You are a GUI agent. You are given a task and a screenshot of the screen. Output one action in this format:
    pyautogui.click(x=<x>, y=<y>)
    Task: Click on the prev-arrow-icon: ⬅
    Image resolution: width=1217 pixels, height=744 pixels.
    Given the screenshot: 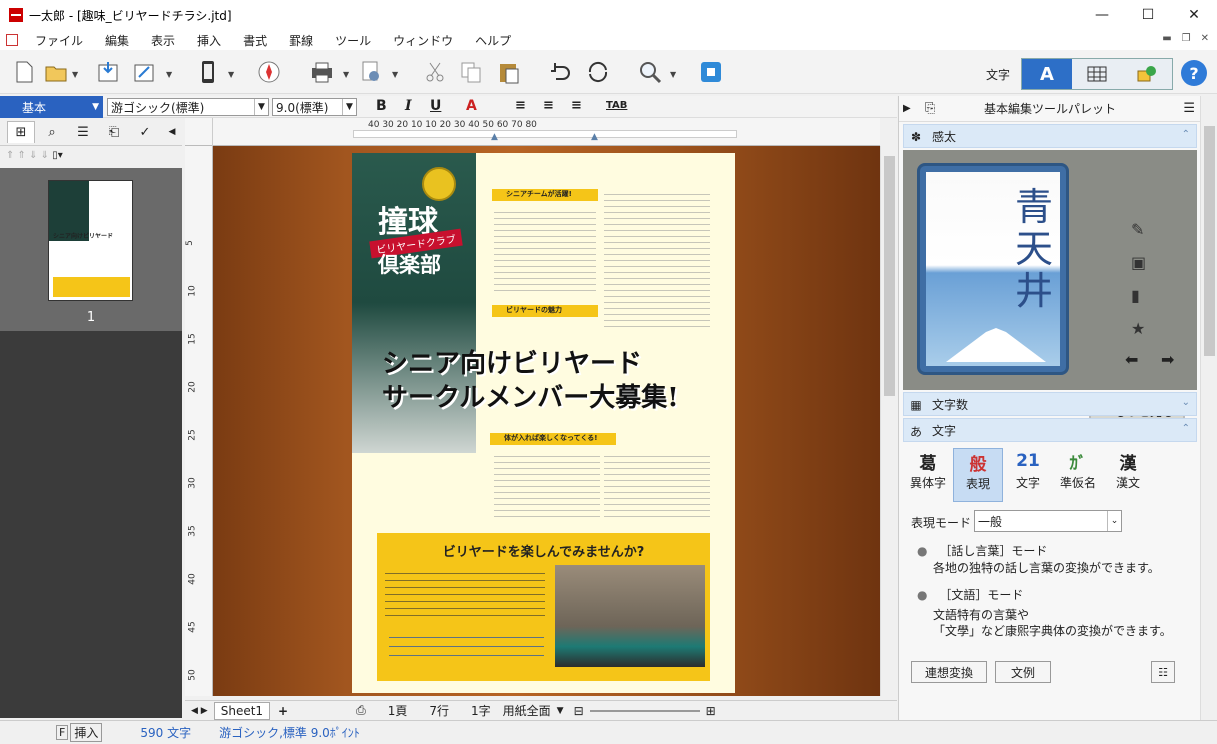 What is the action you would take?
    pyautogui.click(x=1131, y=359)
    